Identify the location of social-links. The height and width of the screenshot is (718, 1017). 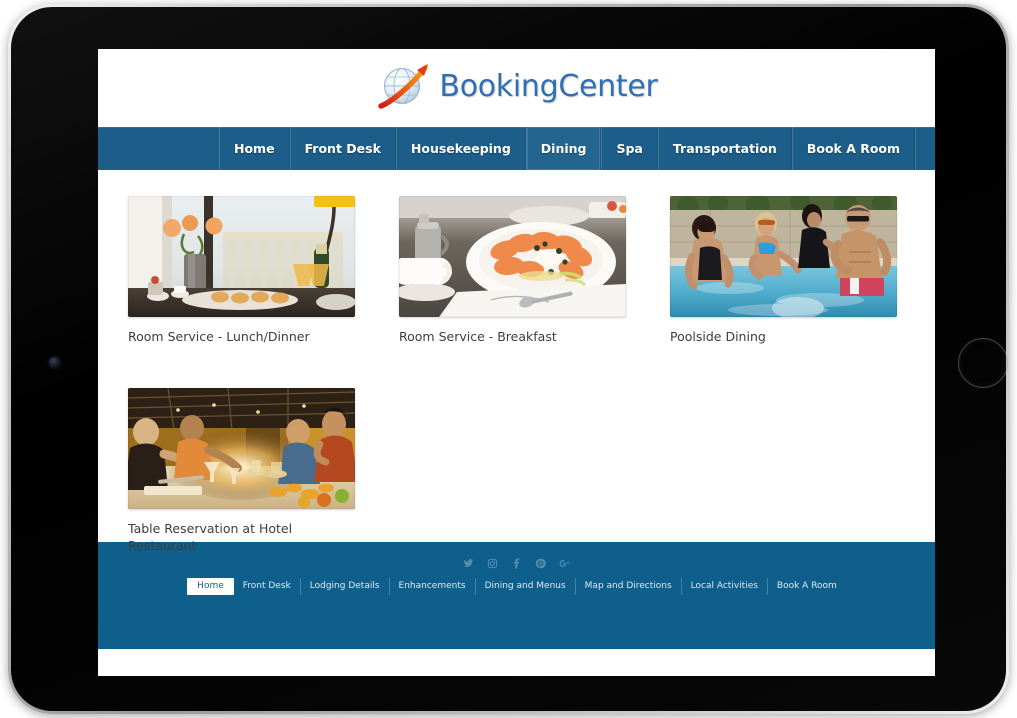
(516, 563).